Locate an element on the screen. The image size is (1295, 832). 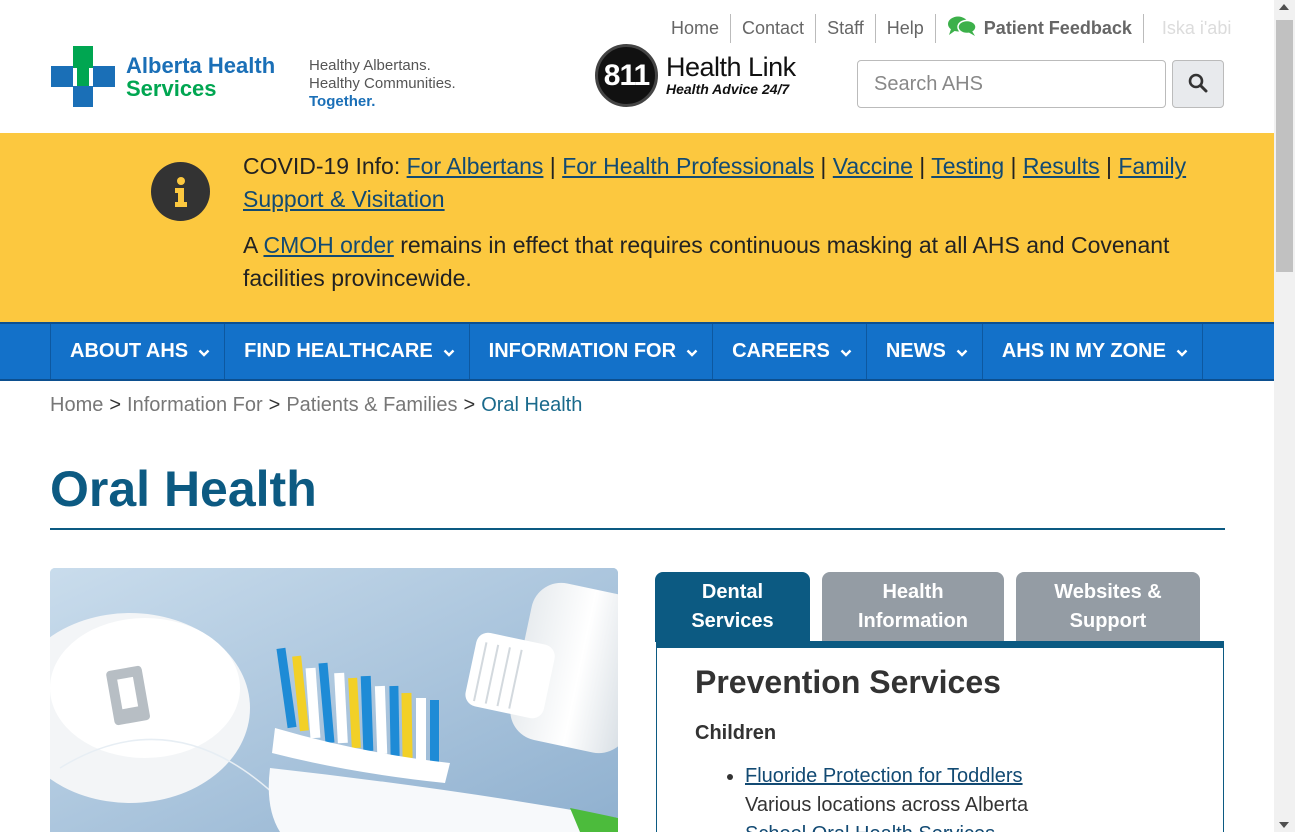
breadcrumb-information-for: Information For is located at coordinates (195, 405).